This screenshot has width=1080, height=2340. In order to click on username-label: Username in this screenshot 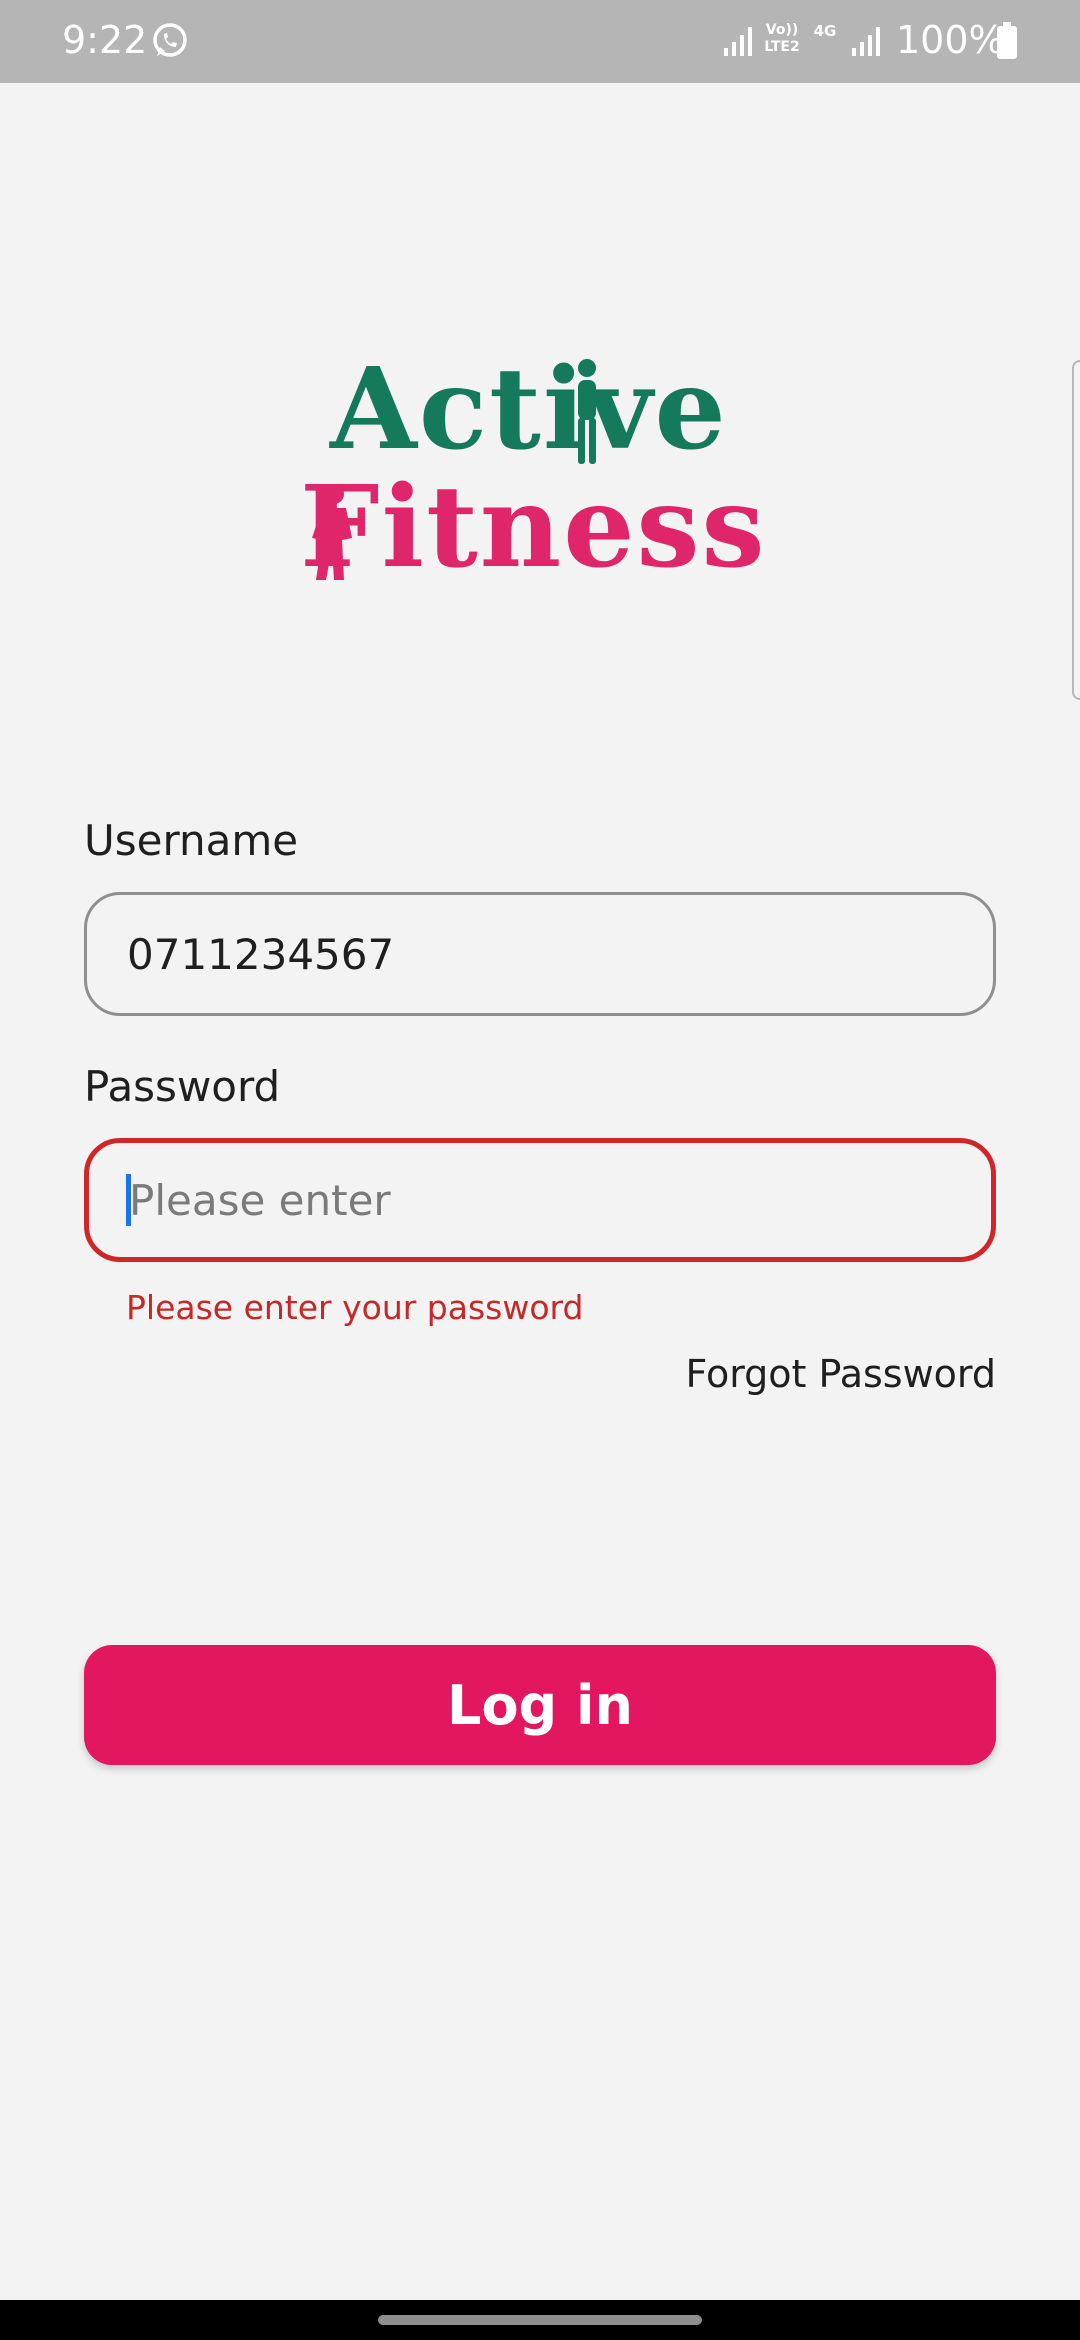, I will do `click(191, 840)`.